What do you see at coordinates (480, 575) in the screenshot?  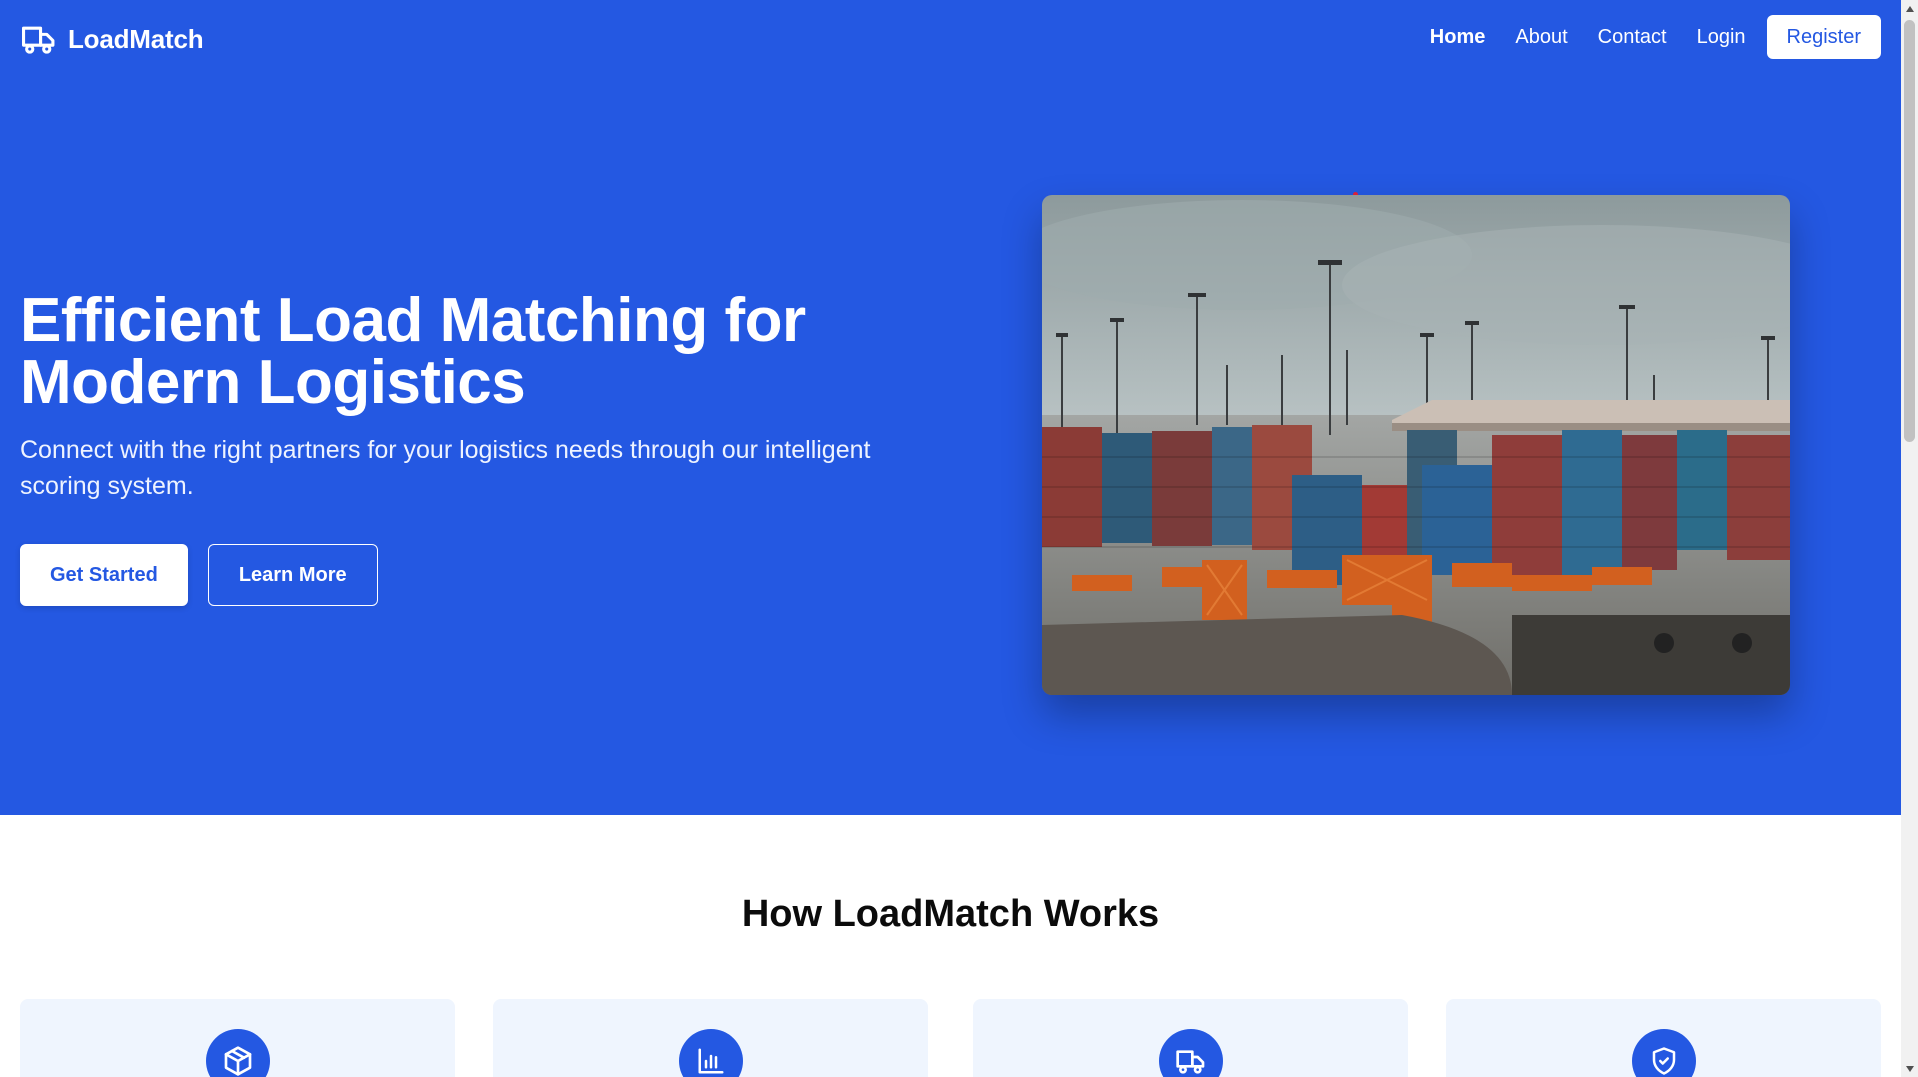 I see `hero-buttons: Get Started Learn More` at bounding box center [480, 575].